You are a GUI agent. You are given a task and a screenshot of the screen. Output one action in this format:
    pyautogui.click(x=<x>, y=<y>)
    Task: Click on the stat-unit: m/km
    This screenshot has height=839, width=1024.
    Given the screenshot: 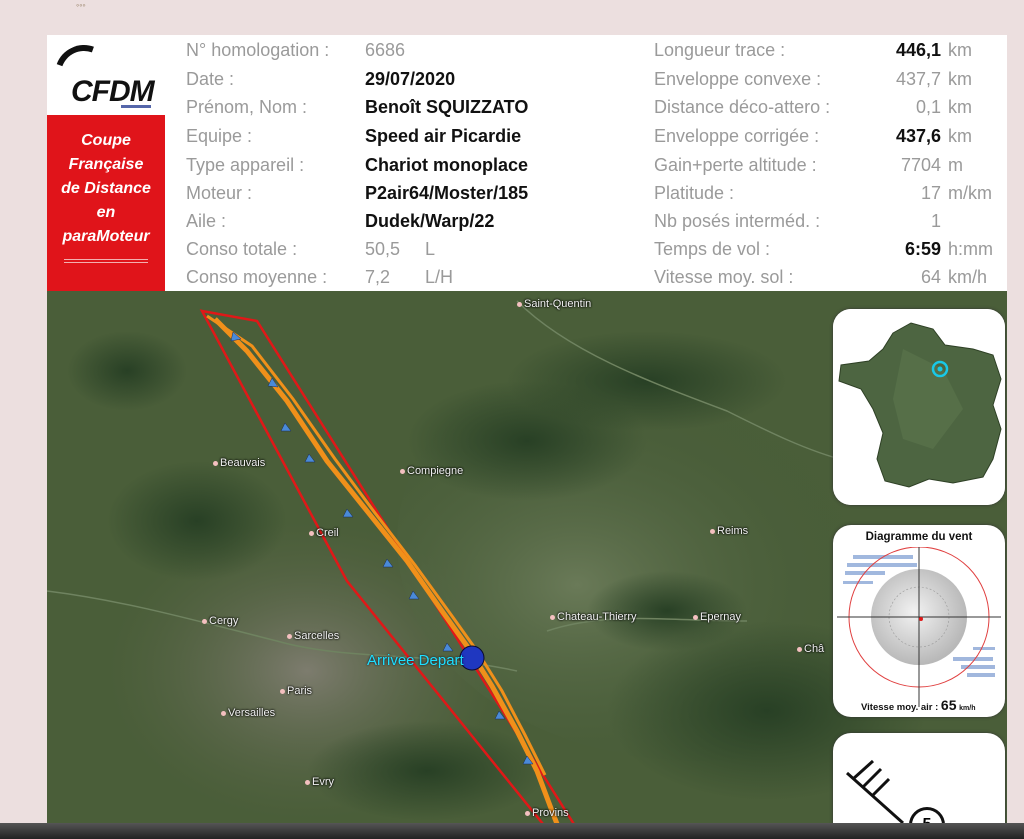 What is the action you would take?
    pyautogui.click(x=970, y=193)
    